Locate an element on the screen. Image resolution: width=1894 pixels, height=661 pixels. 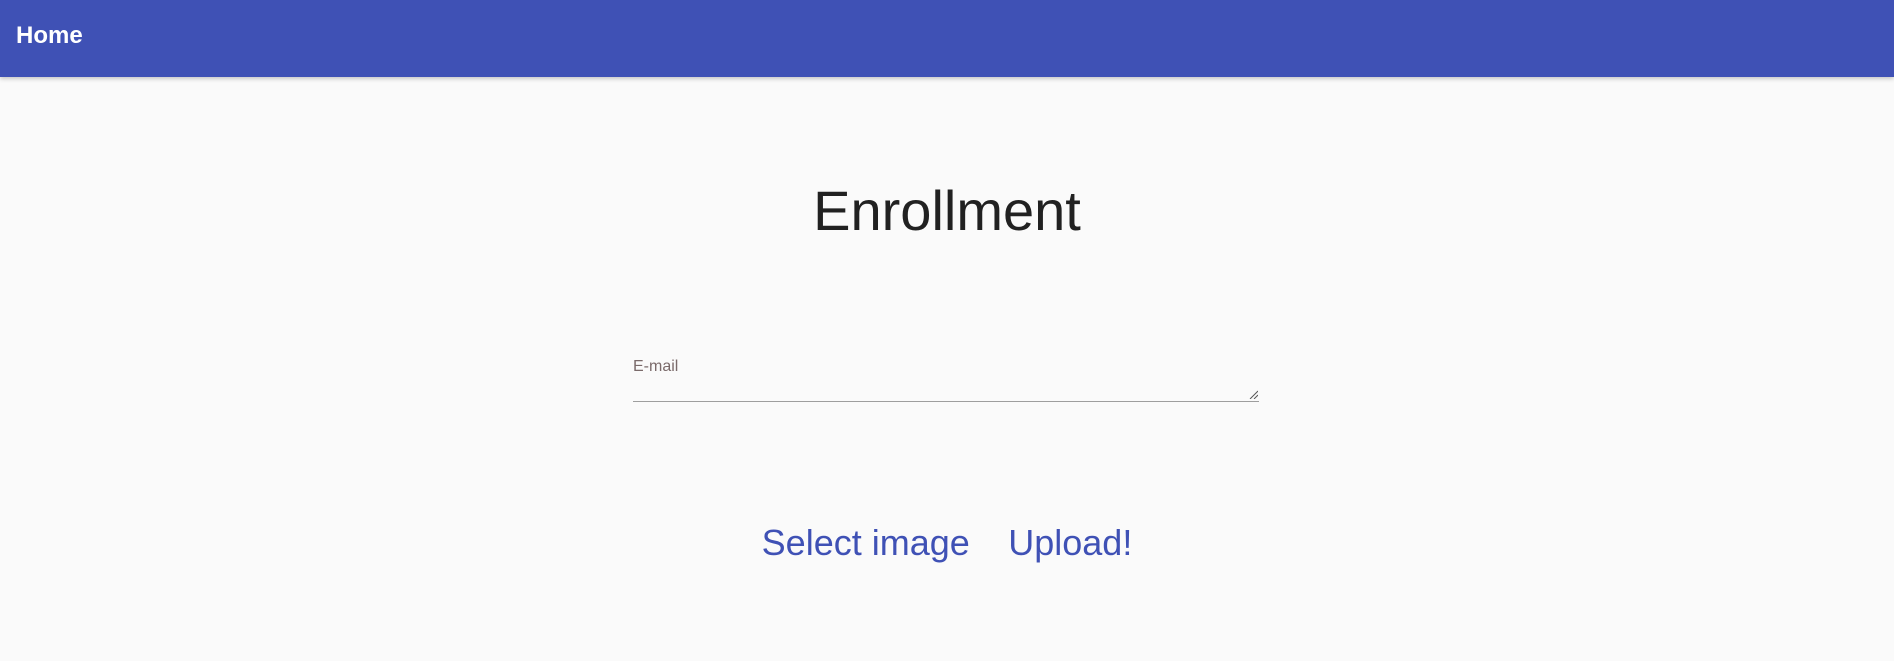
email-input is located at coordinates (946, 390).